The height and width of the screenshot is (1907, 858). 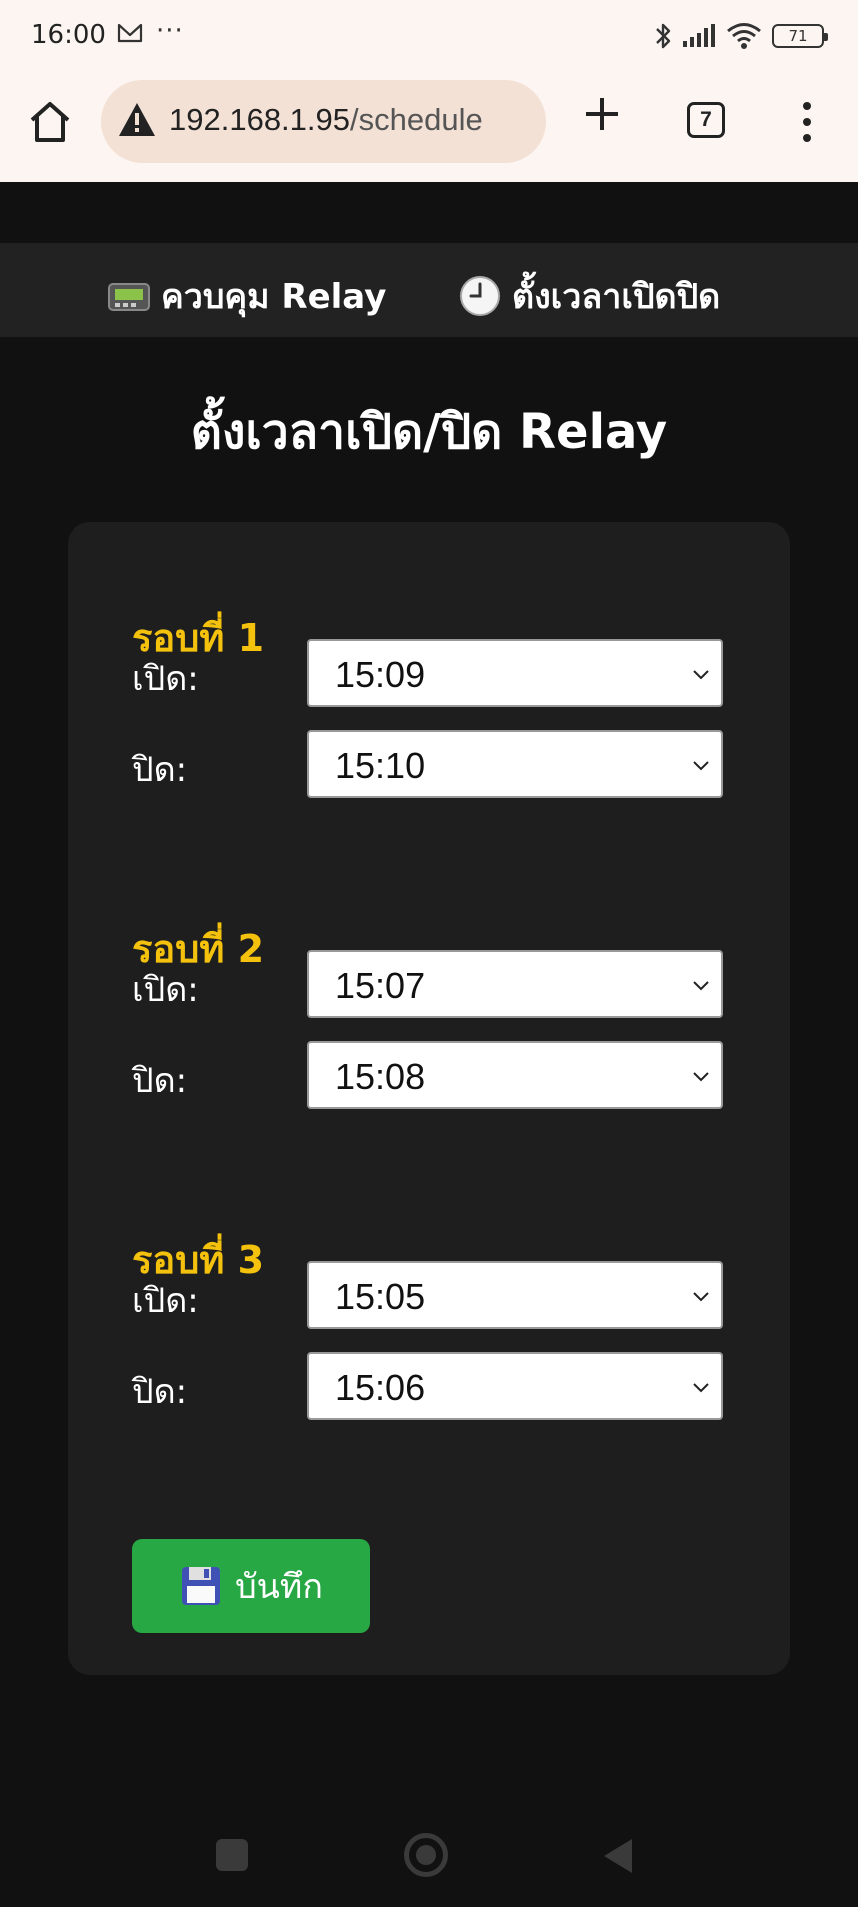 I want to click on warning-icon, so click(x=137, y=120).